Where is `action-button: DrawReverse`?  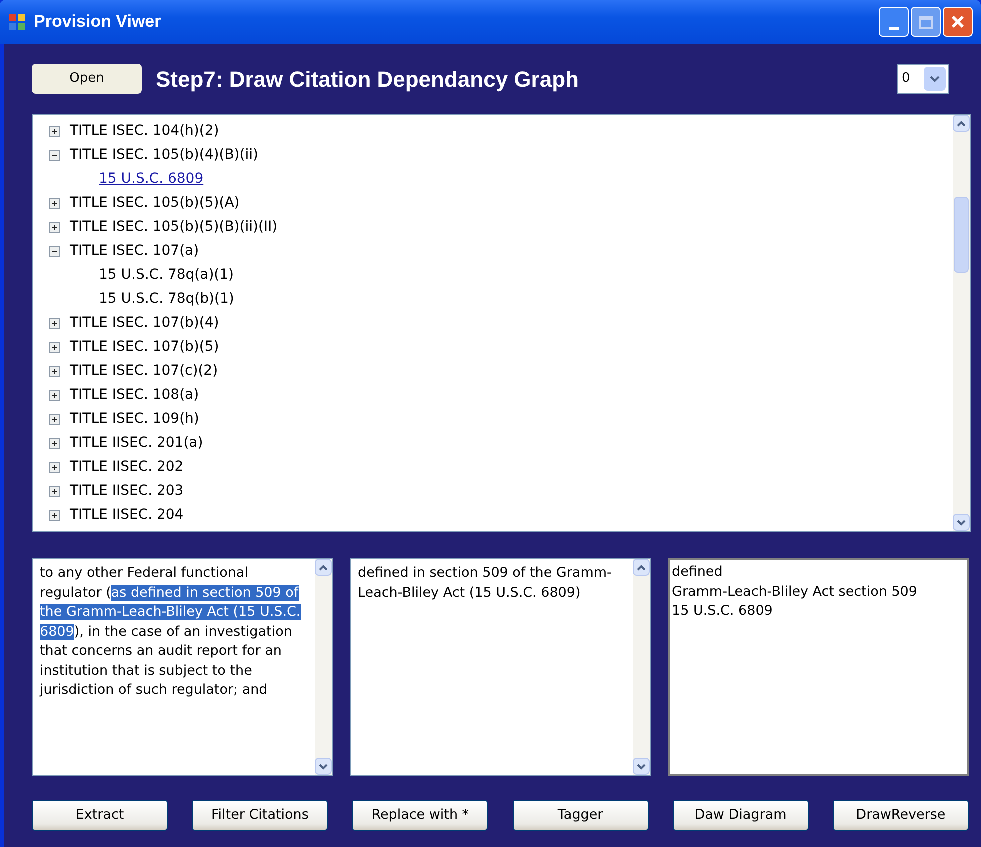 action-button: DrawReverse is located at coordinates (900, 815).